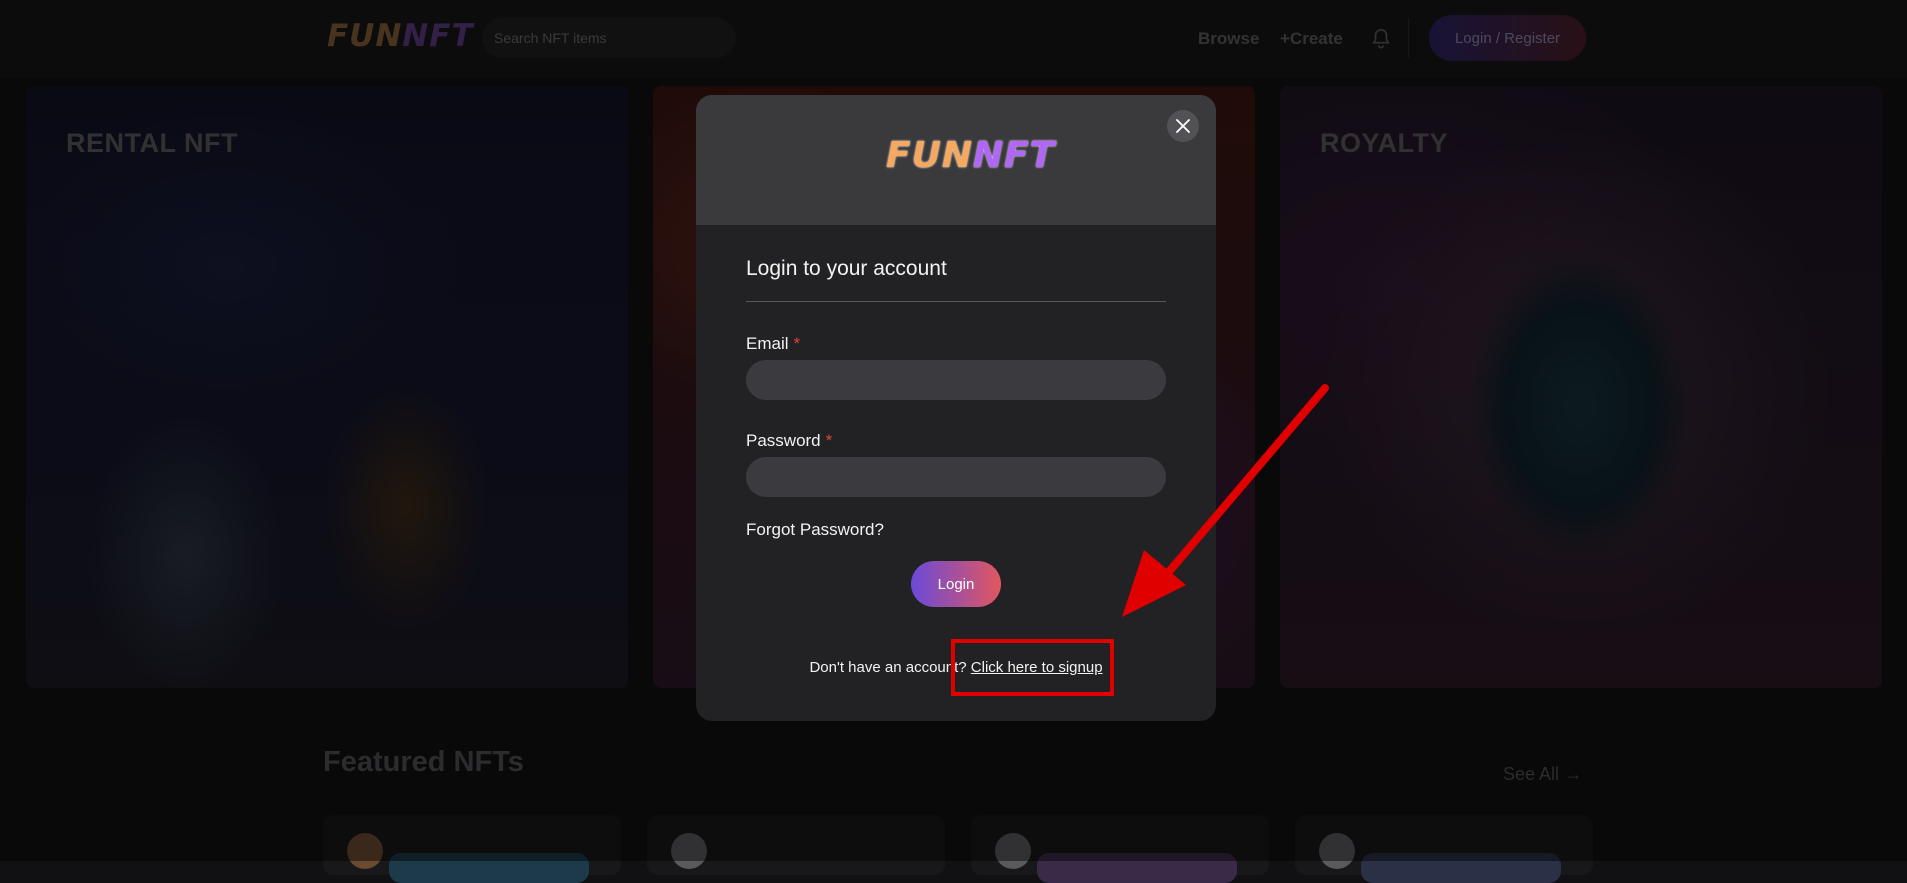 The height and width of the screenshot is (883, 1907). I want to click on modal-title: Login to your account, so click(846, 268).